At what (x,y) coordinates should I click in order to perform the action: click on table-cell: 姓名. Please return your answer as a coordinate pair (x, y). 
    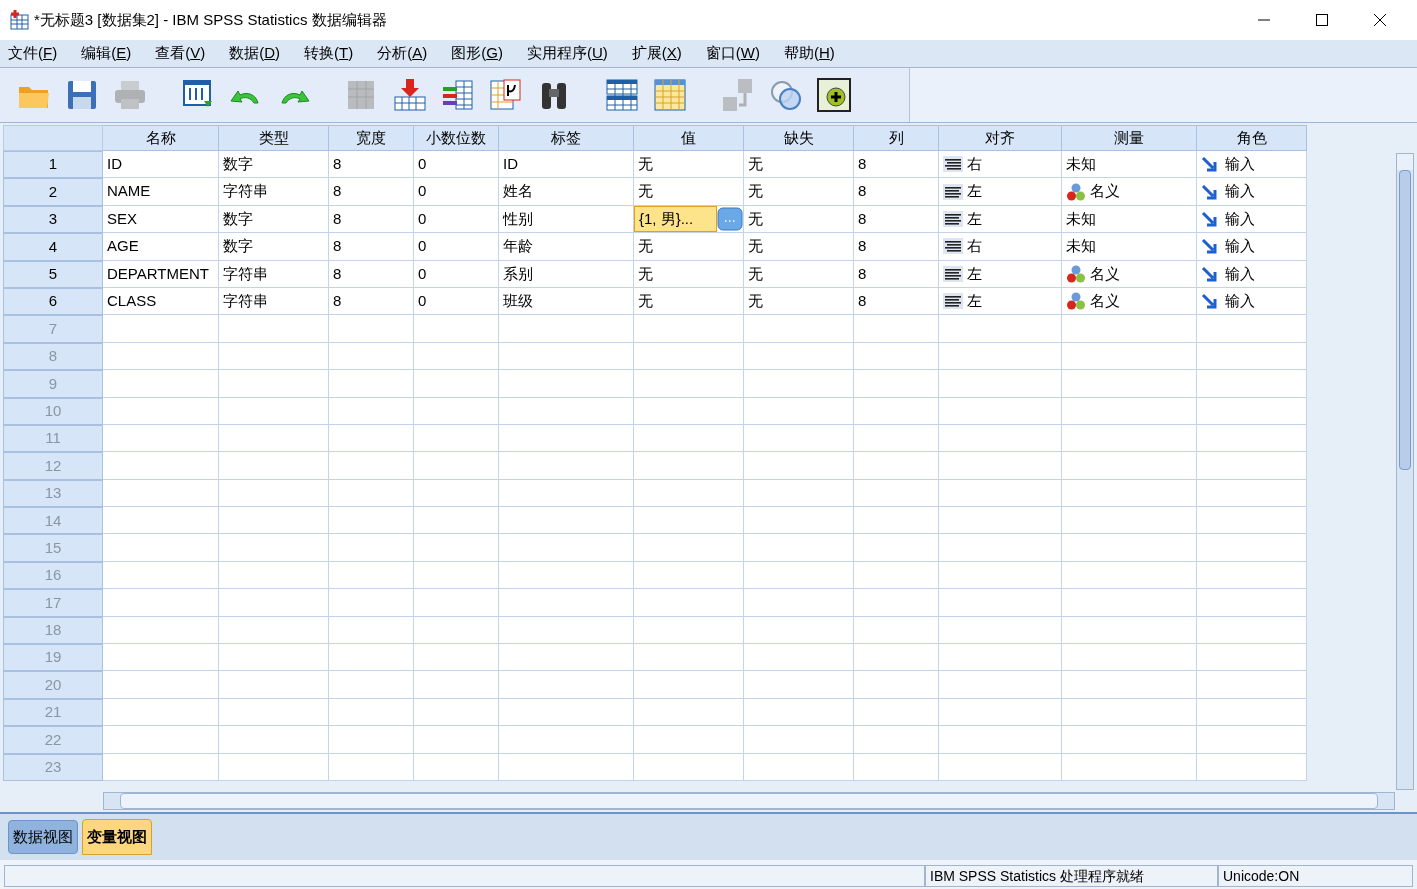
    Looking at the image, I should click on (566, 192).